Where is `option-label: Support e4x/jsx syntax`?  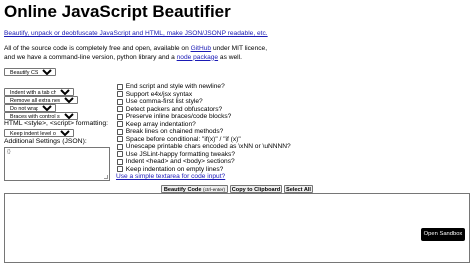 option-label: Support e4x/jsx syntax is located at coordinates (159, 94).